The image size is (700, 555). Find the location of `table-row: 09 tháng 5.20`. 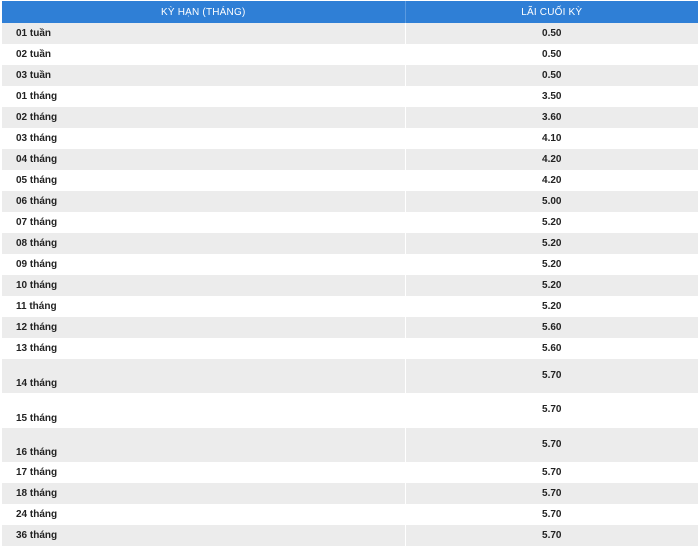

table-row: 09 tháng 5.20 is located at coordinates (350, 264).